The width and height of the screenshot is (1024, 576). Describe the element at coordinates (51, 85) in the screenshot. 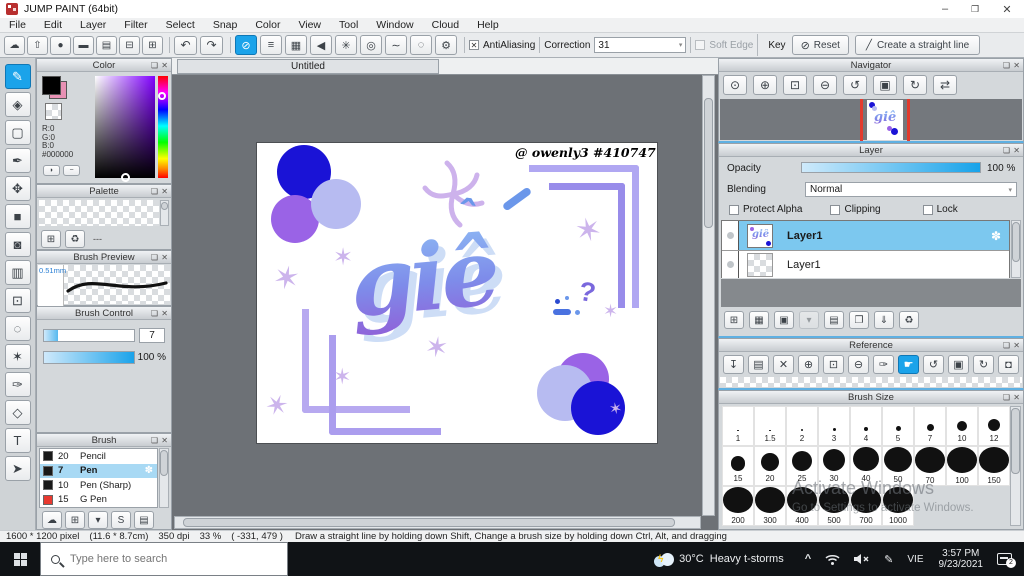

I see `foreground-color-swatch` at that location.